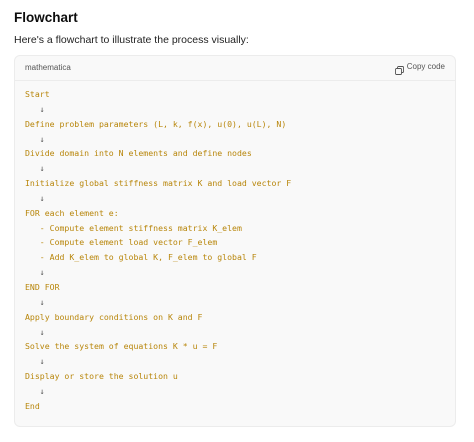 The height and width of the screenshot is (442, 474). What do you see at coordinates (42, 286) in the screenshot?
I see `code-line: END FOR` at bounding box center [42, 286].